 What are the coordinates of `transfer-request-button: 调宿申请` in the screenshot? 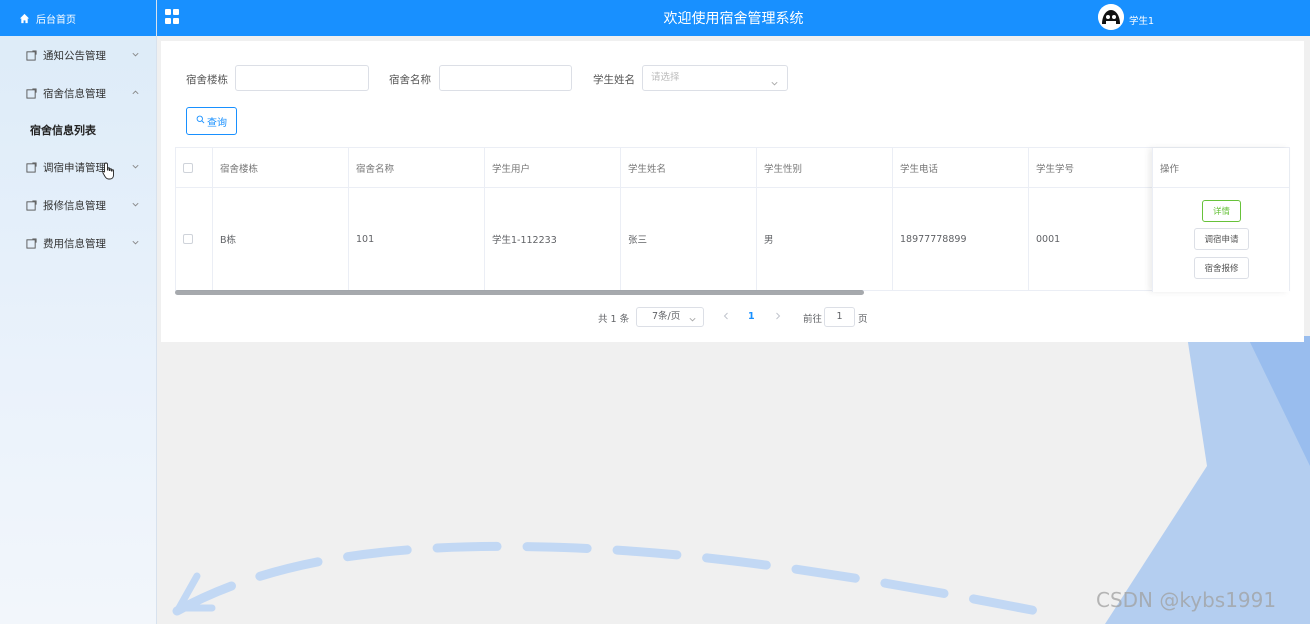 It's located at (1221, 239).